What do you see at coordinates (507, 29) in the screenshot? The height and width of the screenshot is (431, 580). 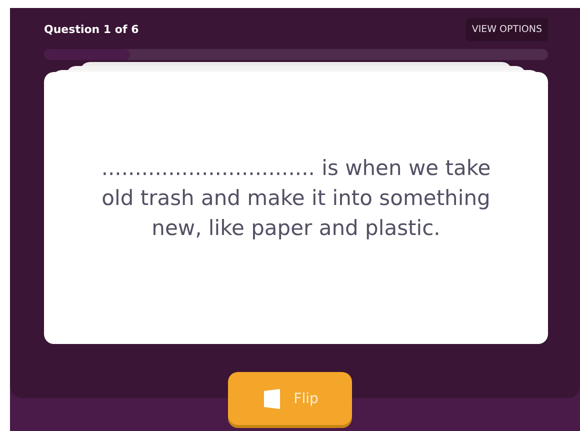 I see `view-options-button: VIEW OPTIONS` at bounding box center [507, 29].